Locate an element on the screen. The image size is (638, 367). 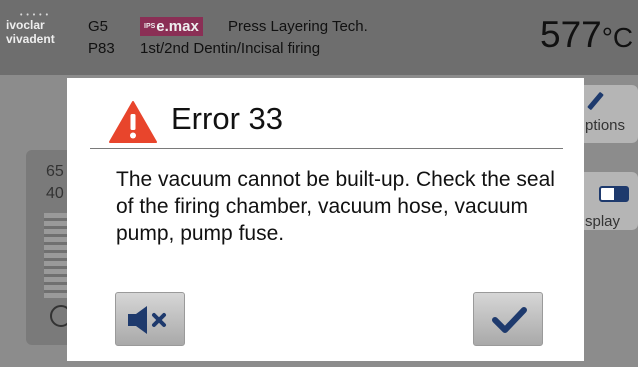
program-group: G5 is located at coordinates (98, 26).